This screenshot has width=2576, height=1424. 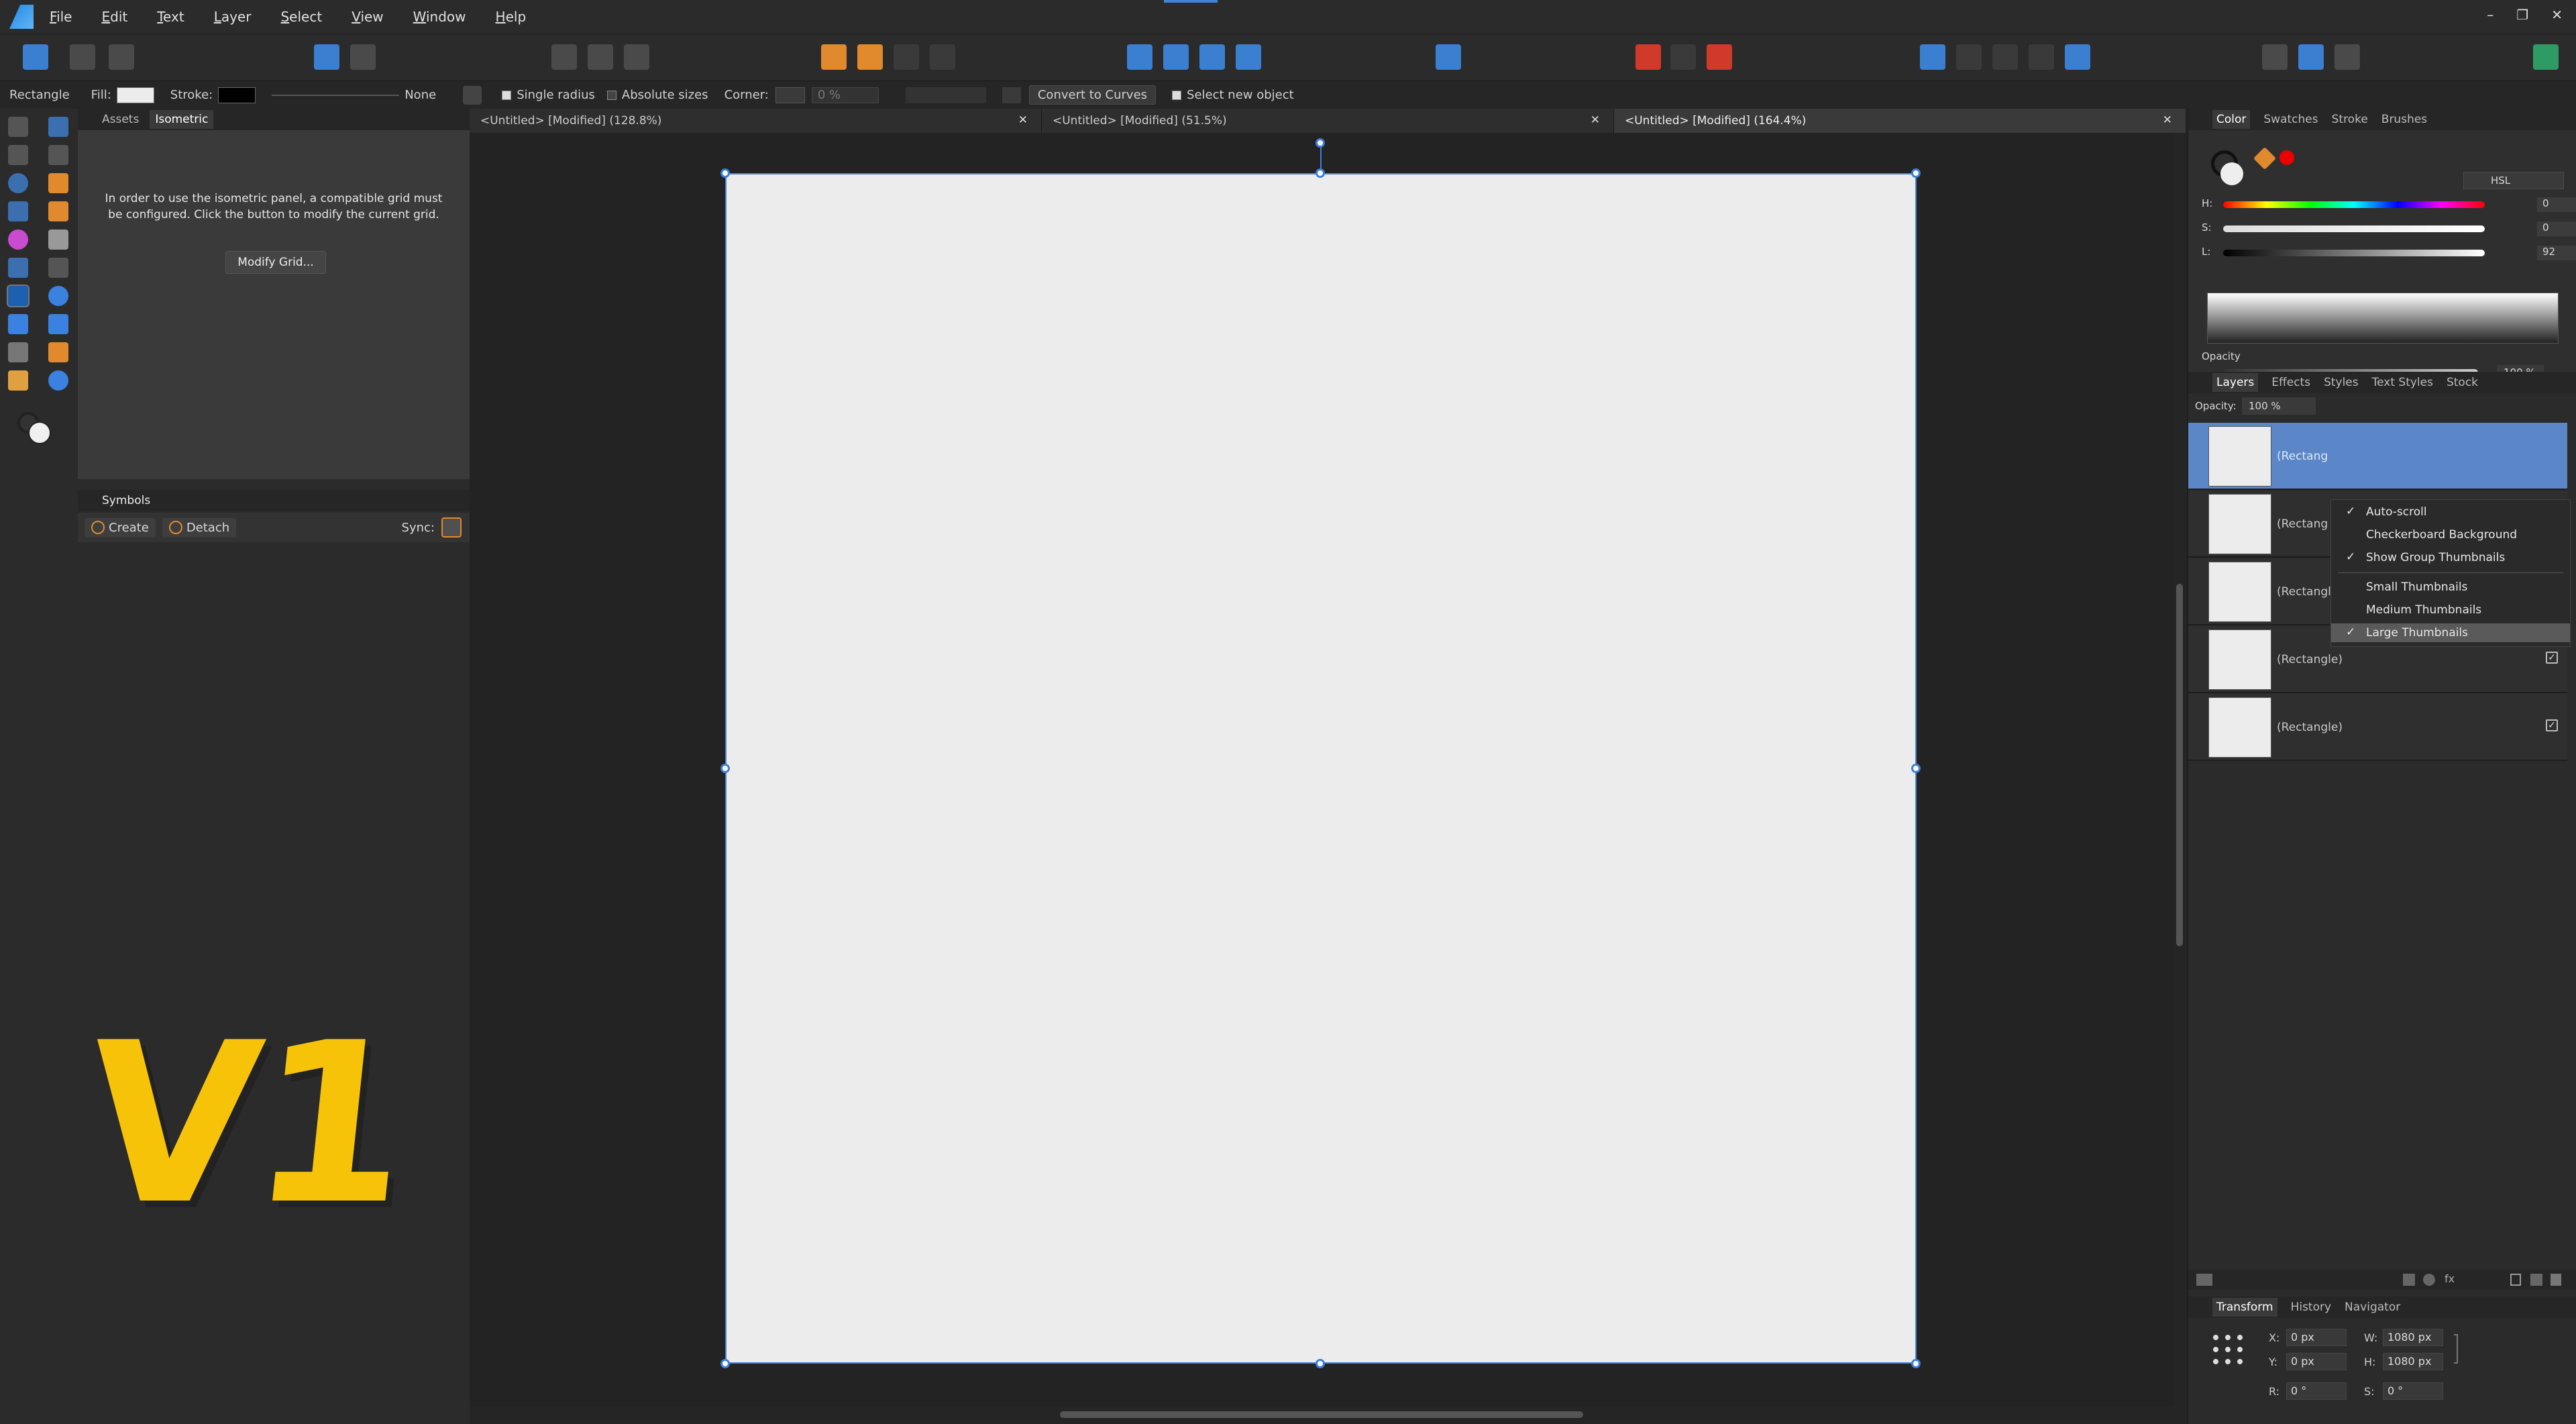 I want to click on boolean-divide-icon, so click(x=2077, y=57).